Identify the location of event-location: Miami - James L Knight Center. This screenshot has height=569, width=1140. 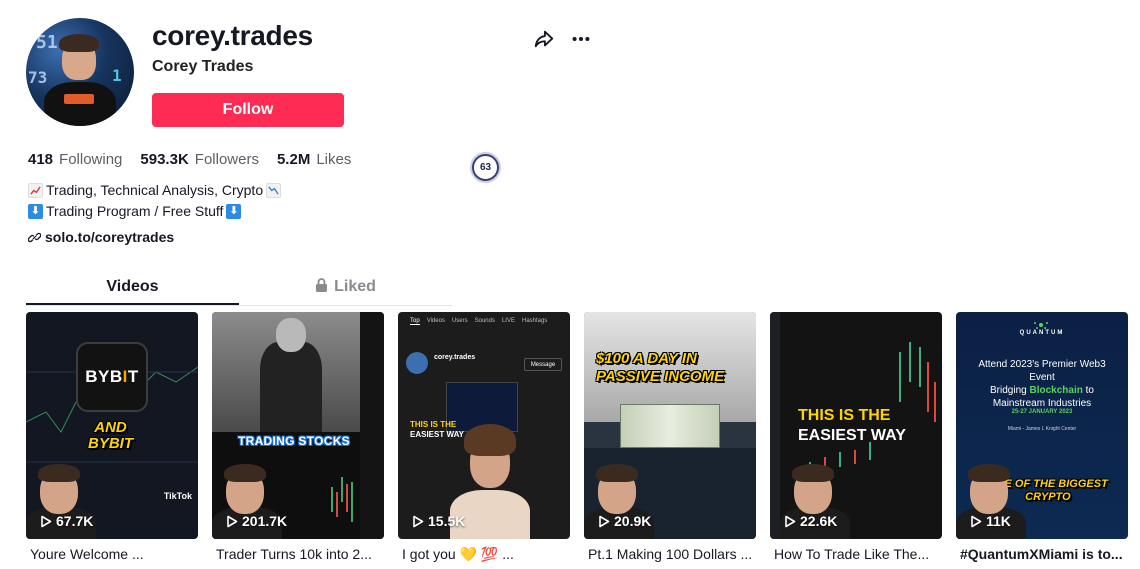
(1042, 429).